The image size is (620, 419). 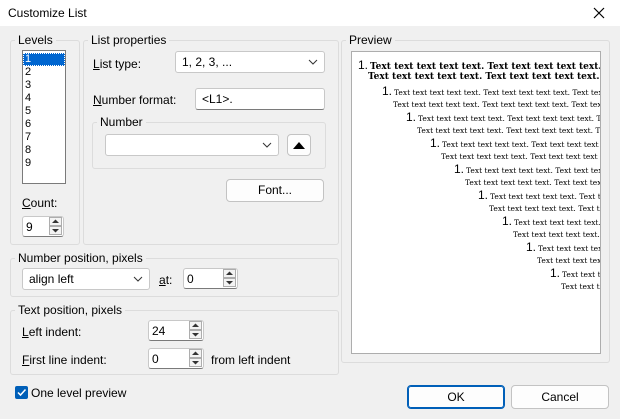 I want to click on alignment-combo: align left, so click(x=86, y=279).